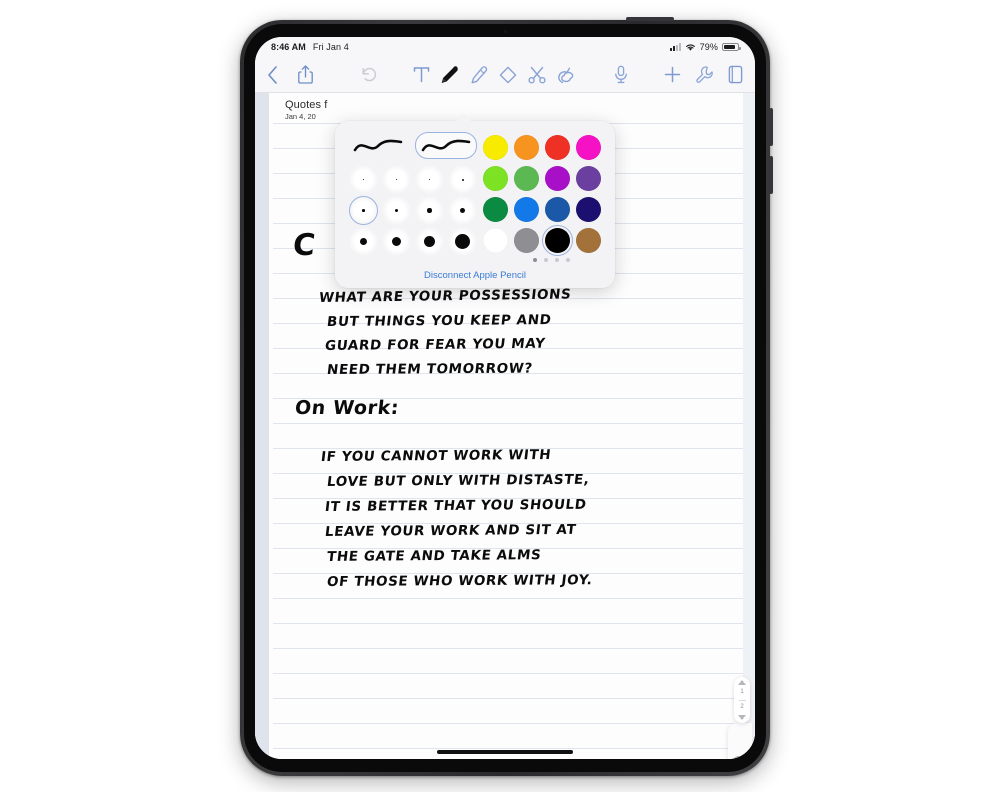 Image resolution: width=1000 pixels, height=792 pixels. What do you see at coordinates (704, 74) in the screenshot?
I see `wrench-icon` at bounding box center [704, 74].